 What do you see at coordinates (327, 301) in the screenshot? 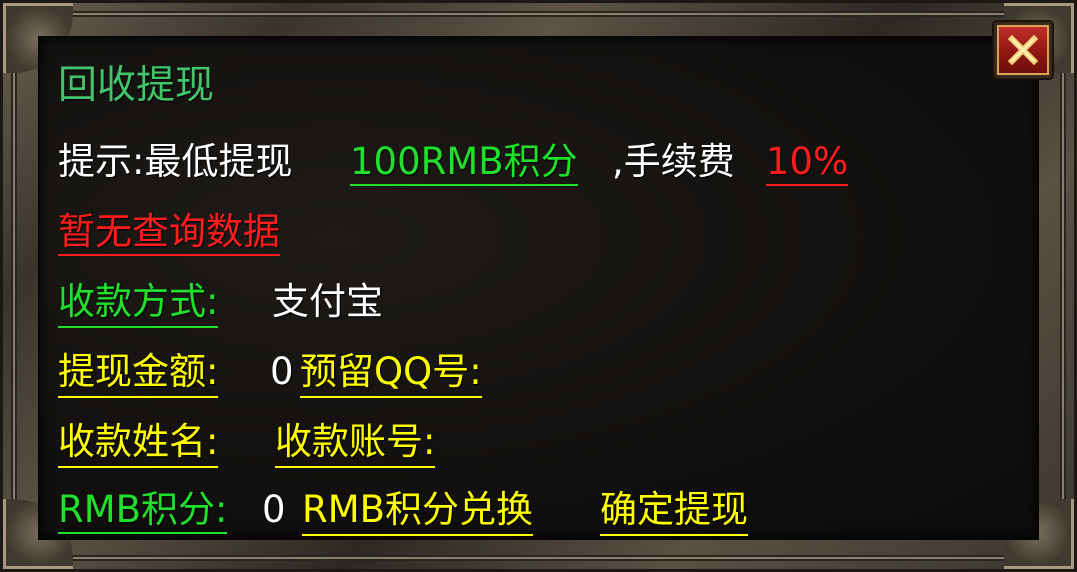
I see `payment-method-value: 支付宝` at bounding box center [327, 301].